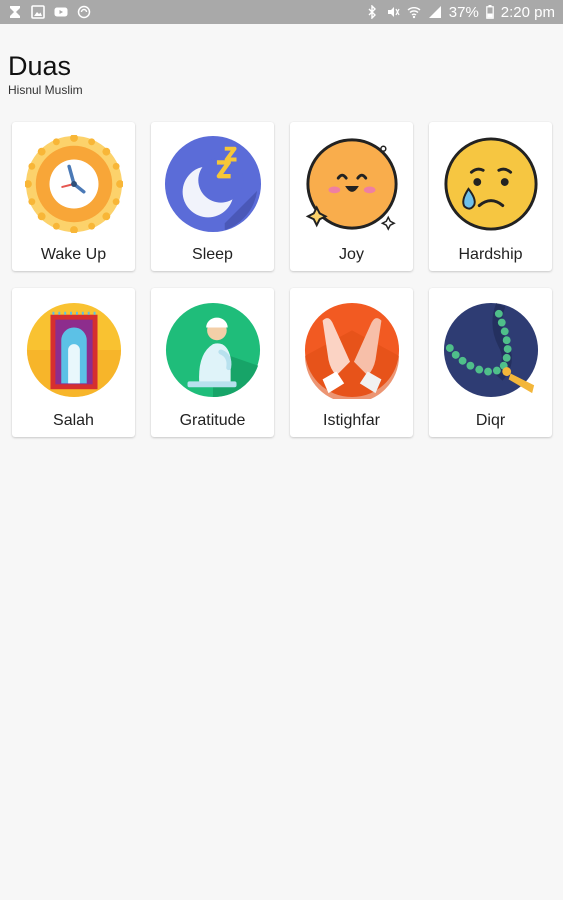 This screenshot has width=563, height=900. Describe the element at coordinates (463, 12) in the screenshot. I see `battery-percent: 37%` at that location.